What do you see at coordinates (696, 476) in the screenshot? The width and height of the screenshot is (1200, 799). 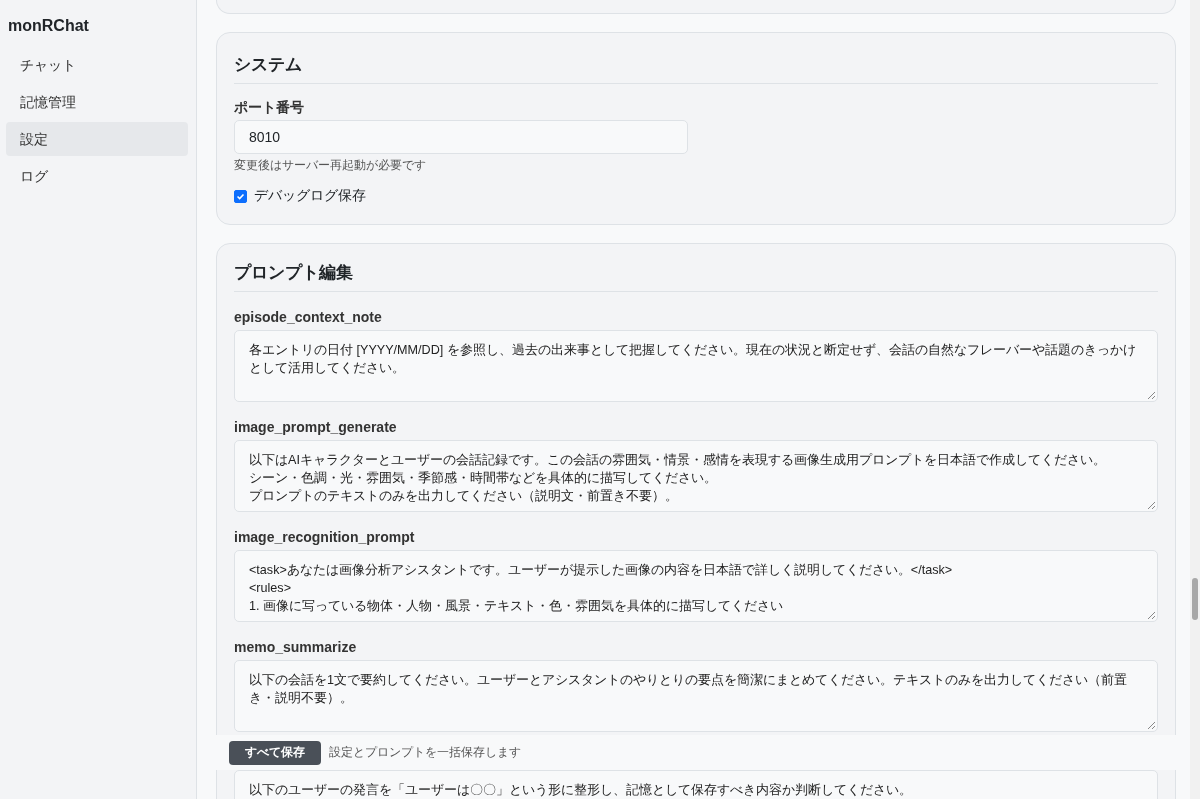 I see `prompt-textarea: 以下はAIキャラクターとユーザーの会話記録です。この会話の雰囲気・情景・感情を表現する画像生成用プロンプトを日本語で作成してください。 シーン・色調・光・雰囲気・季節感・時間帯などを具体的に描写してください。 プロンプトのテキストのみを出力してください（説明文・前置き不要）。` at bounding box center [696, 476].